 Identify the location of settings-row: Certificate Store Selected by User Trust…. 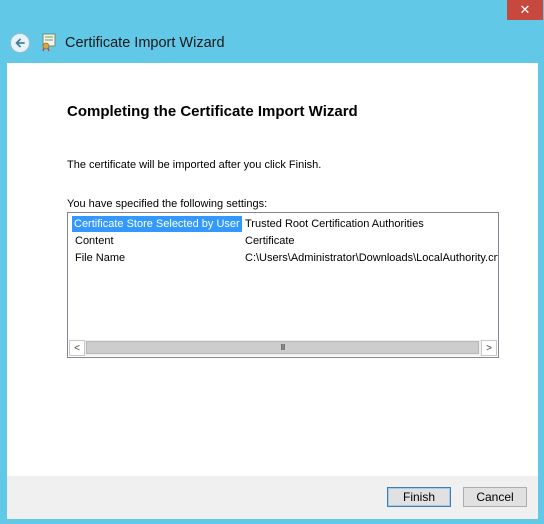
(283, 224).